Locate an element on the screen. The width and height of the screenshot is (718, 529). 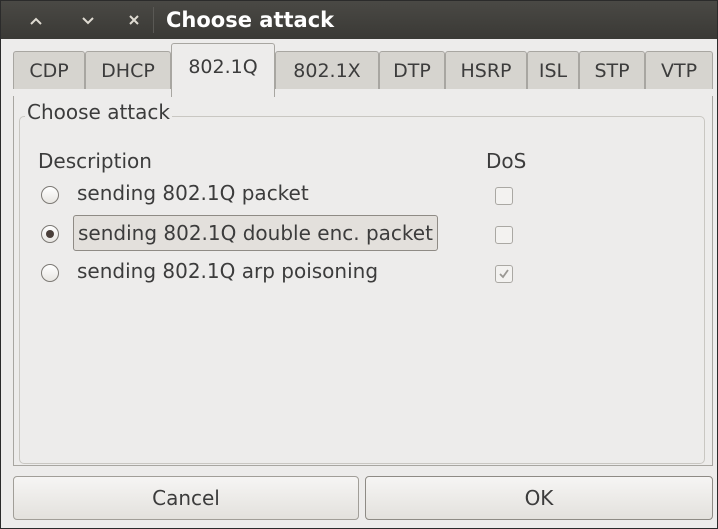
window-title: Choose attack is located at coordinates (250, 20).